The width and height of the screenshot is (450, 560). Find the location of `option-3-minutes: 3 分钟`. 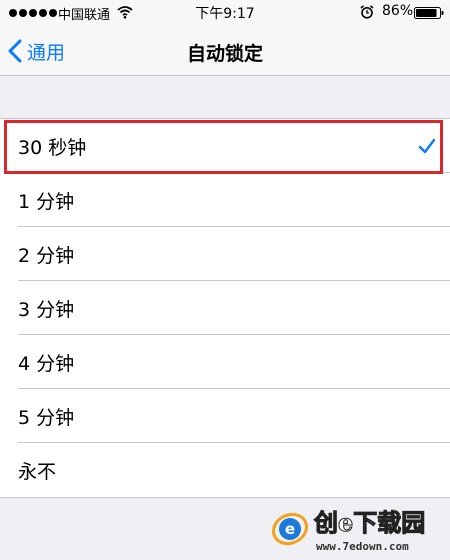

option-3-minutes: 3 分钟 is located at coordinates (225, 308).